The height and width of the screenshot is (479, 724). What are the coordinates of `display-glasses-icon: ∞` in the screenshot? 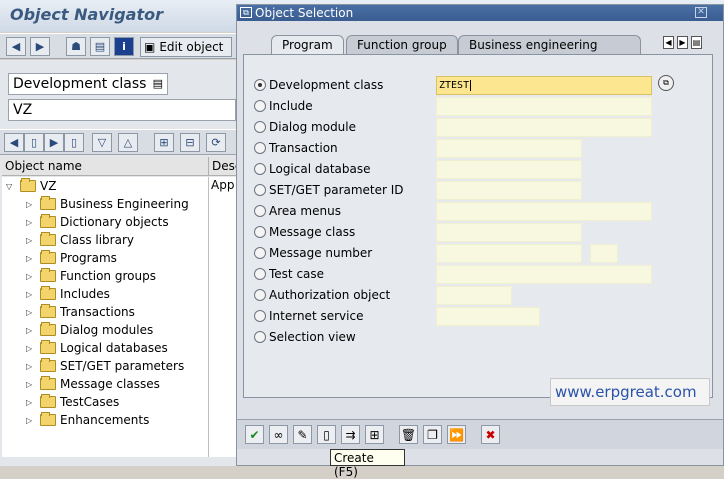 It's located at (278, 434).